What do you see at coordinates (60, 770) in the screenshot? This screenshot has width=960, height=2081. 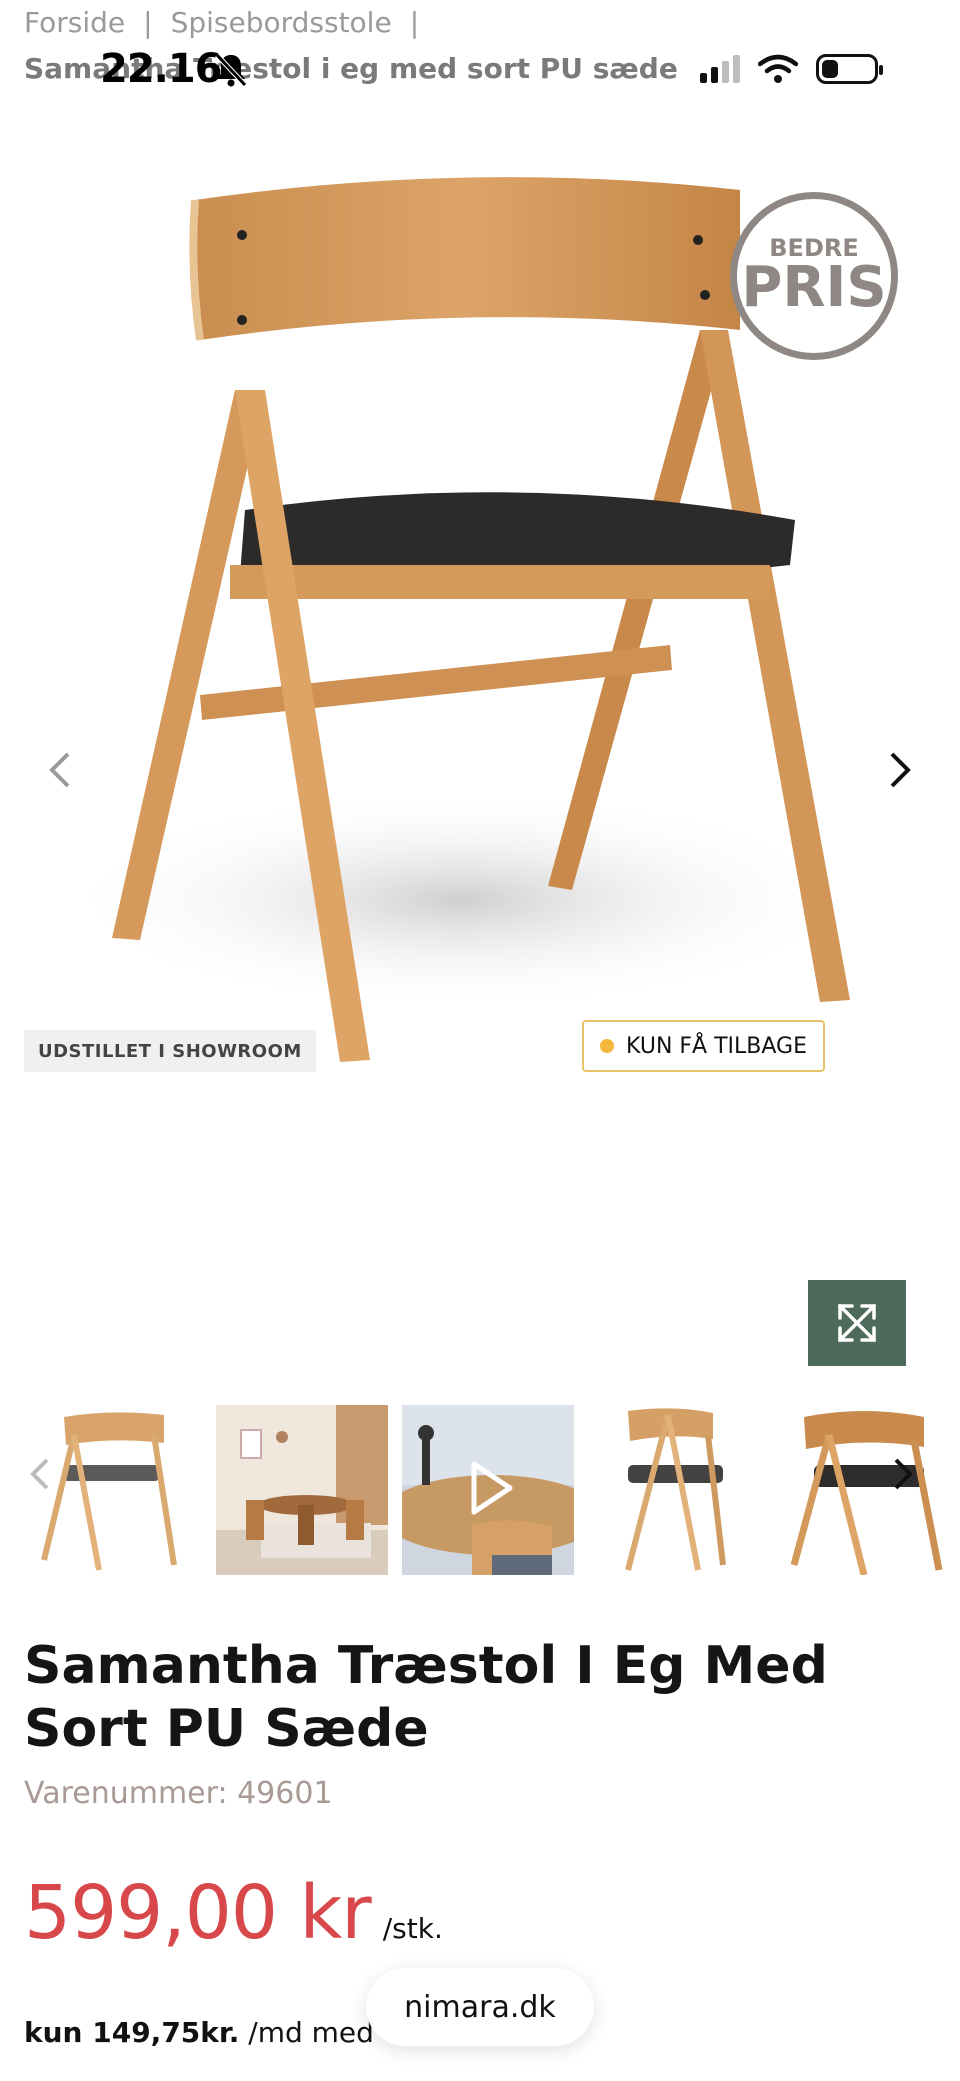 I see `chevron-left-icon` at bounding box center [60, 770].